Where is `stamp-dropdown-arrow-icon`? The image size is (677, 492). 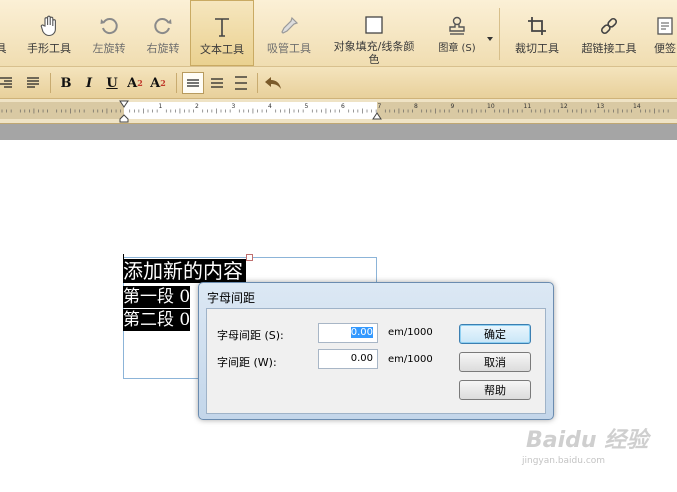
stamp-dropdown-arrow-icon is located at coordinates (490, 39).